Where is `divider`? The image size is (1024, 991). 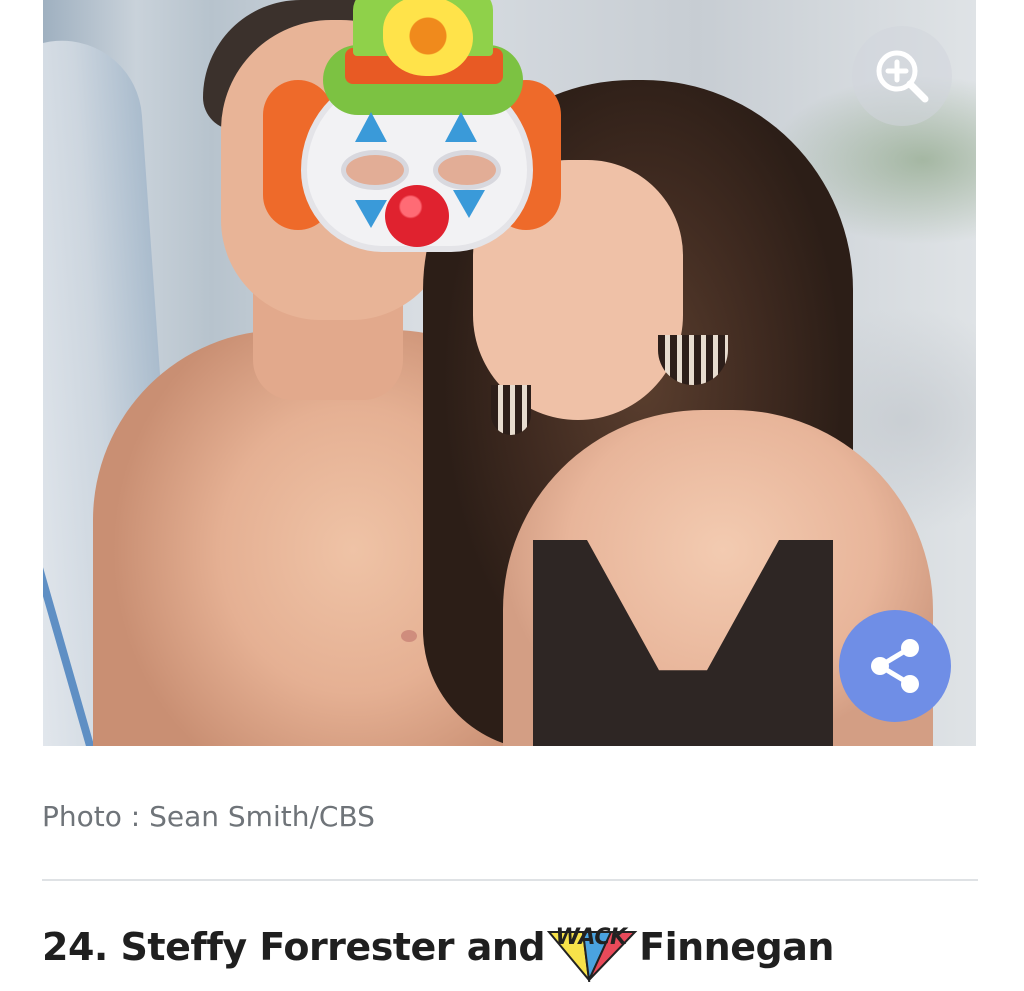
divider is located at coordinates (510, 880).